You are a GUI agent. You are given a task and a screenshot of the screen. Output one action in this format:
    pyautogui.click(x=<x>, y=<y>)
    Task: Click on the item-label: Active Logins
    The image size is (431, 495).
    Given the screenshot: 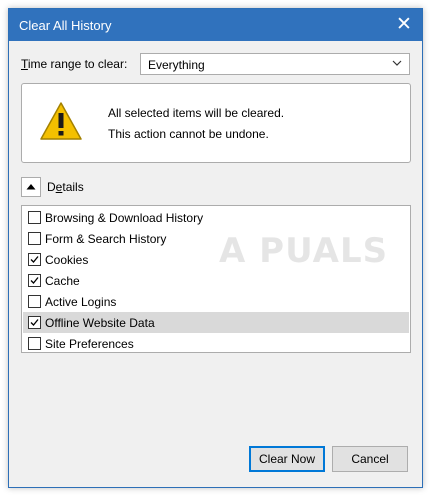 What is the action you would take?
    pyautogui.click(x=81, y=302)
    